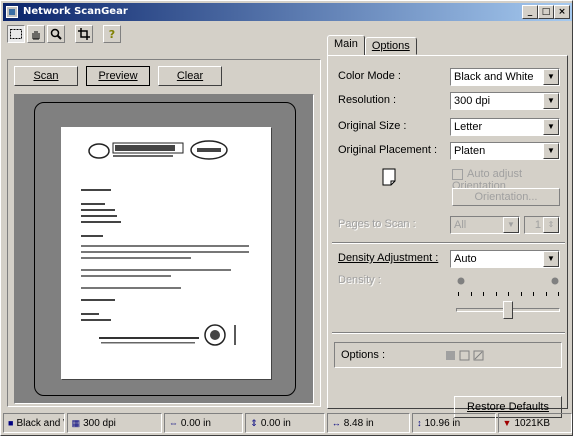 The width and height of the screenshot is (573, 436). What do you see at coordinates (56, 34) in the screenshot?
I see `zoom-tool-icon` at bounding box center [56, 34].